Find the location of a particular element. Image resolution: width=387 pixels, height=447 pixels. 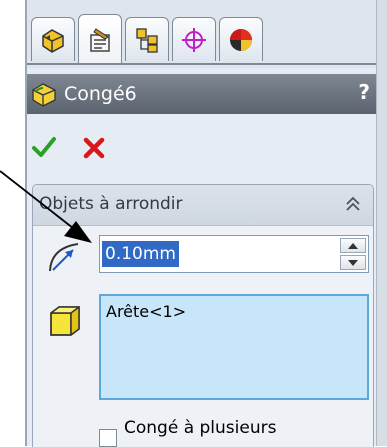

configurationmanager-tab is located at coordinates (147, 39).